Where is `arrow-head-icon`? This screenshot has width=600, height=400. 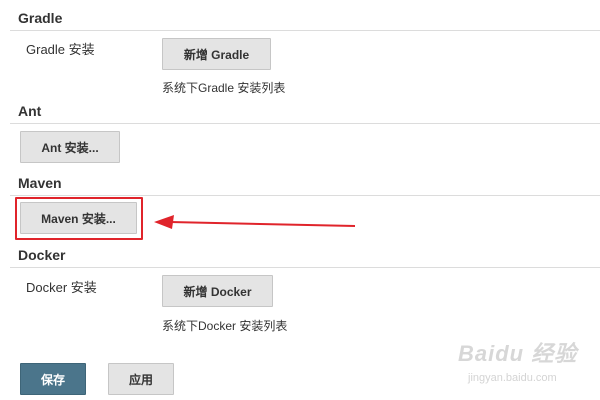
arrow-head-icon is located at coordinates (164, 222).